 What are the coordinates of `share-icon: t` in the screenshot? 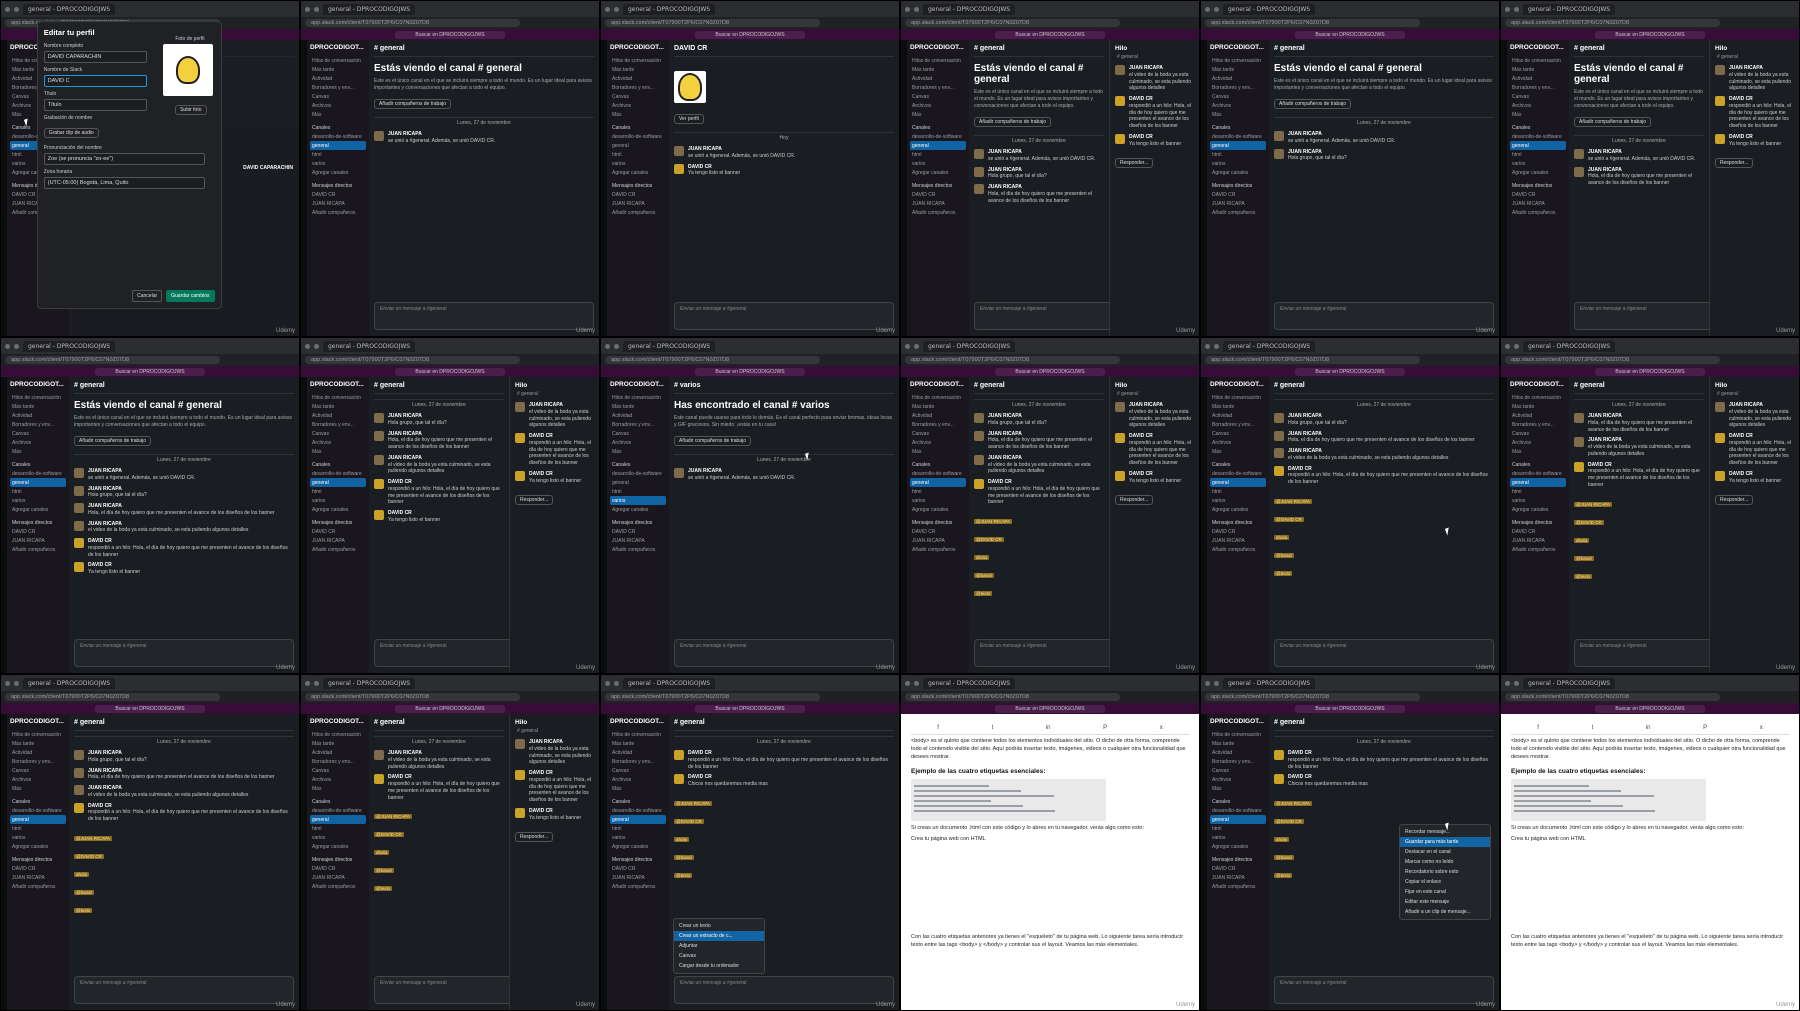 It's located at (993, 728).